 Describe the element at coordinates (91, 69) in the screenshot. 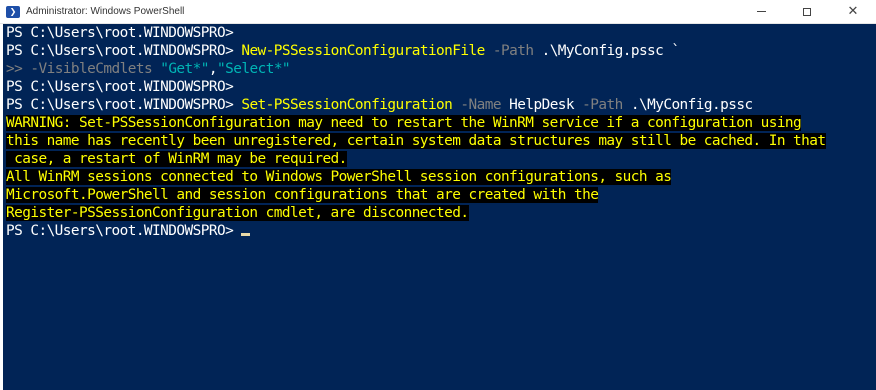

I see `parameter-text: -VisibleCmdlets` at that location.